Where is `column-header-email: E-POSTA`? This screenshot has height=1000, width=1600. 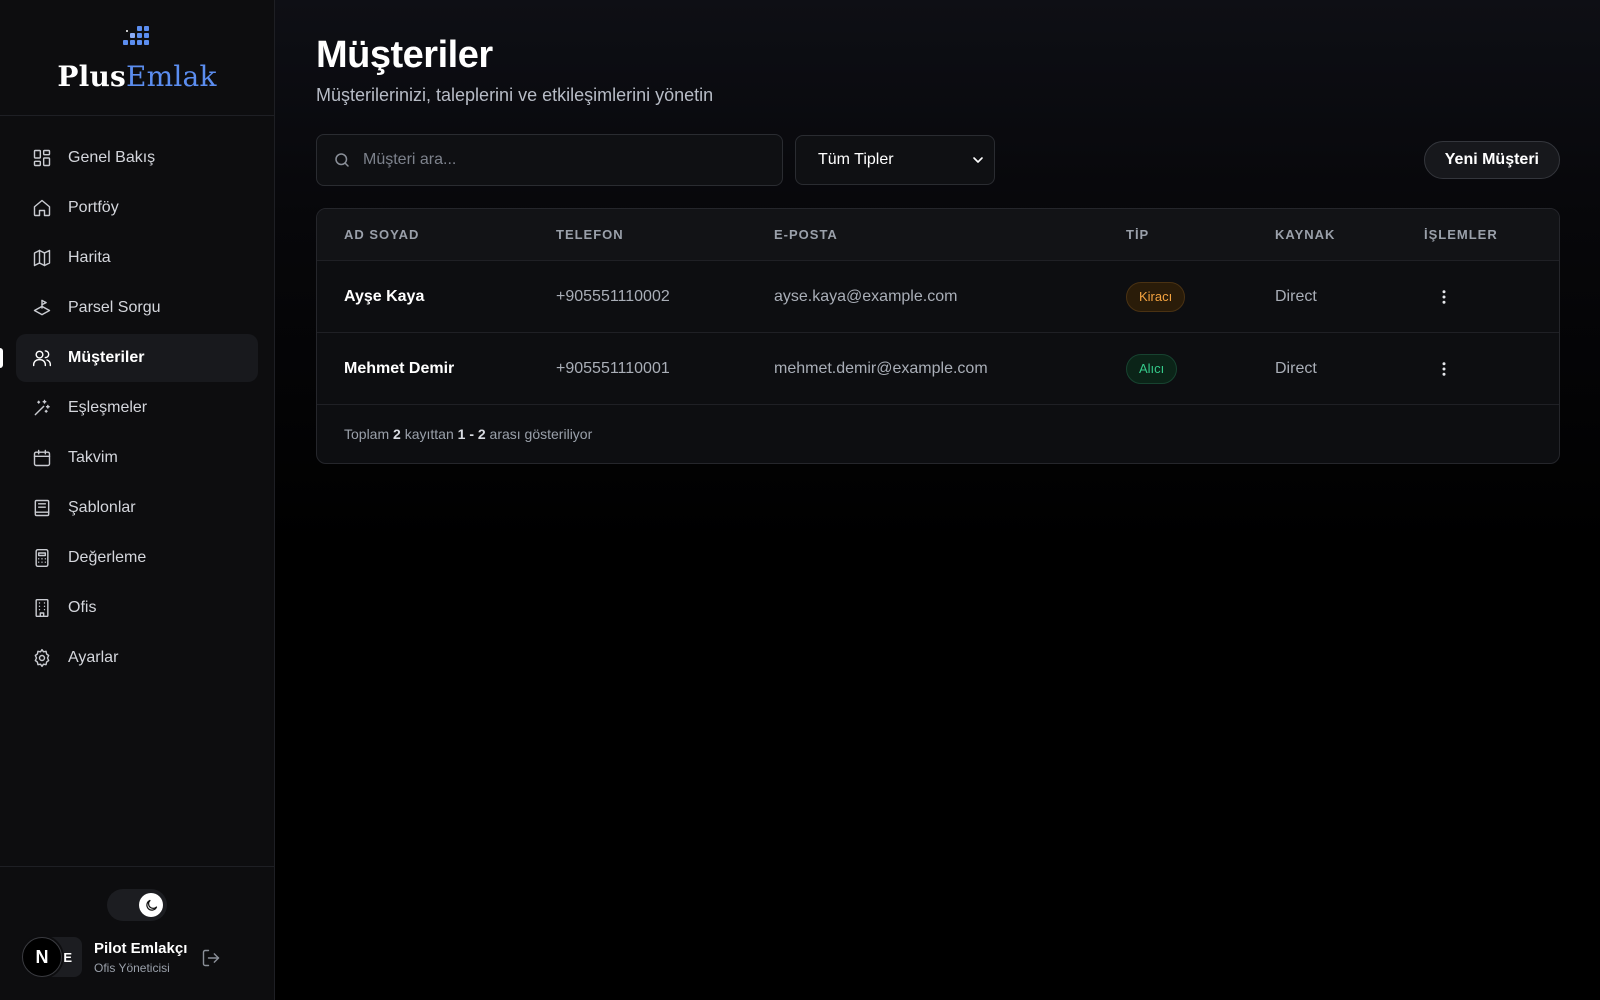 column-header-email: E-POSTA is located at coordinates (923, 234).